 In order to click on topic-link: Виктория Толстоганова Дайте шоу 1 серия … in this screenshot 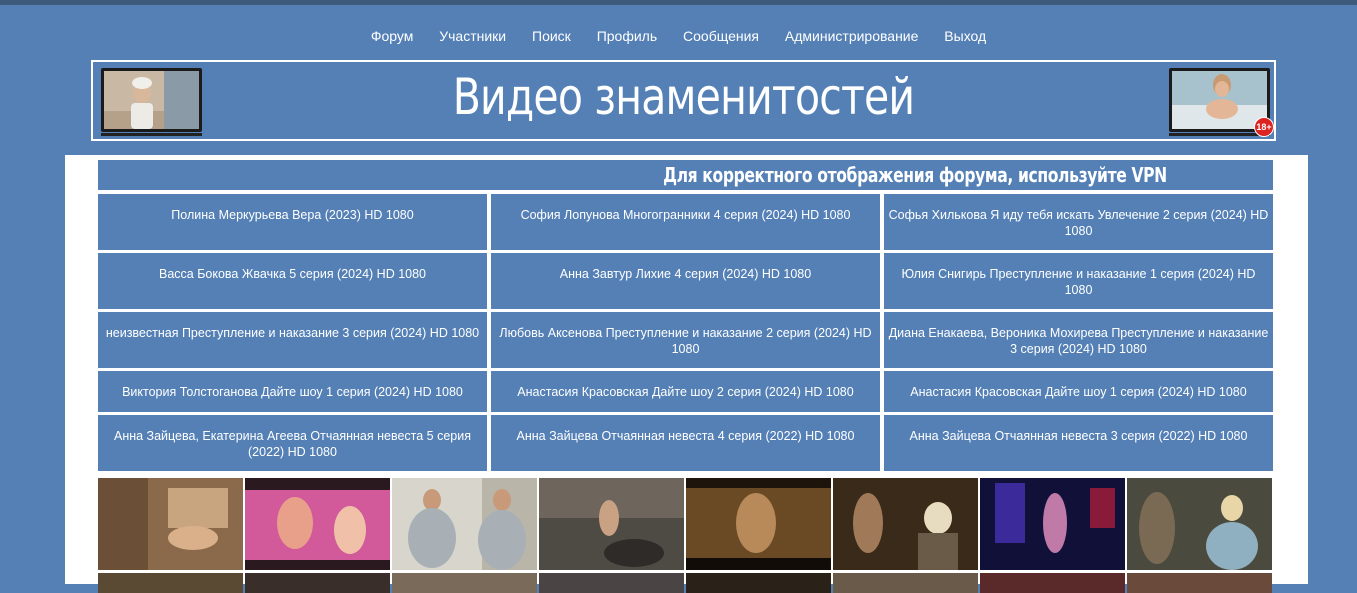, I will do `click(292, 391)`.